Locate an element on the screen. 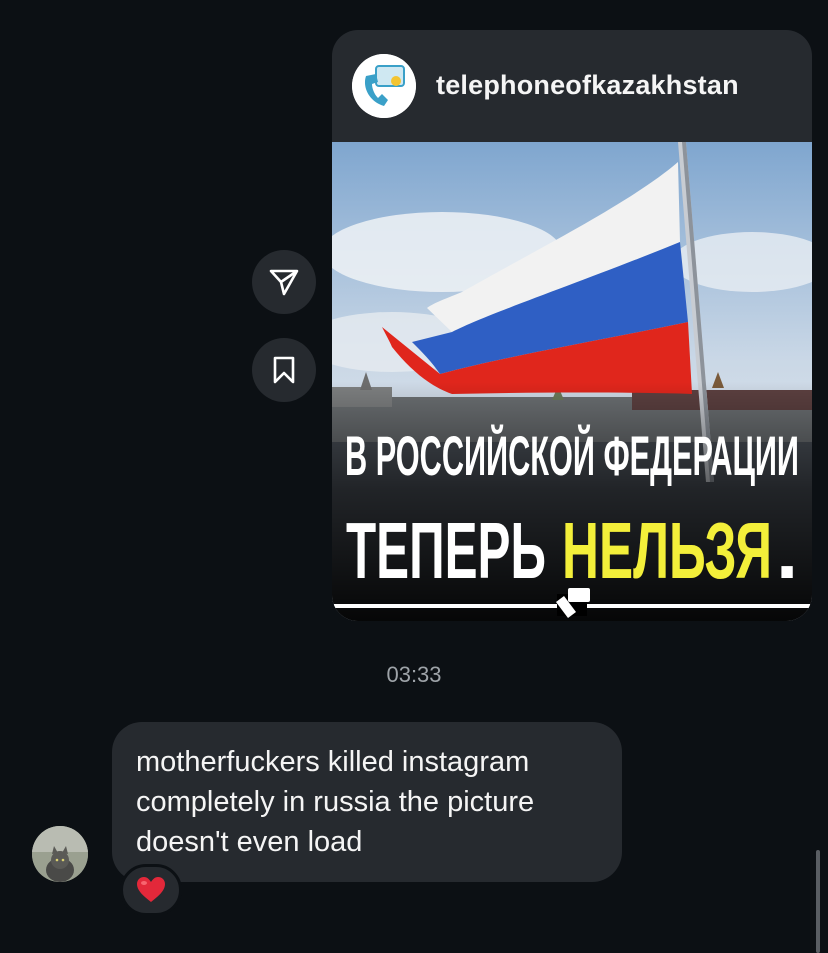 The height and width of the screenshot is (953, 828). message-text-line: doesn't even load is located at coordinates (249, 842).